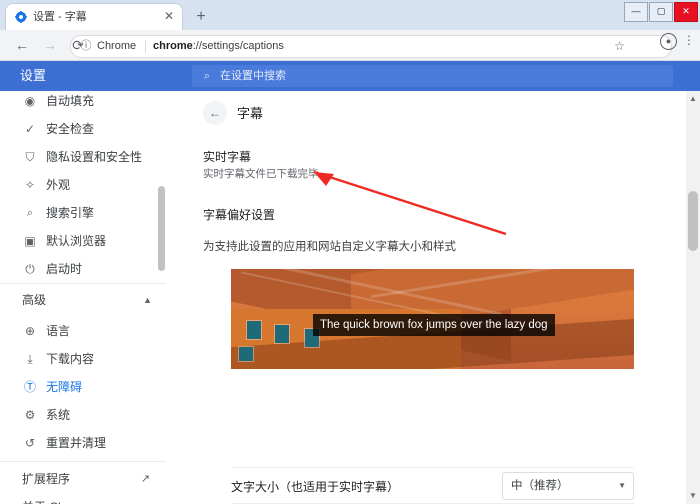  I want to click on sidebar-item-label: 下载内容, so click(70, 359).